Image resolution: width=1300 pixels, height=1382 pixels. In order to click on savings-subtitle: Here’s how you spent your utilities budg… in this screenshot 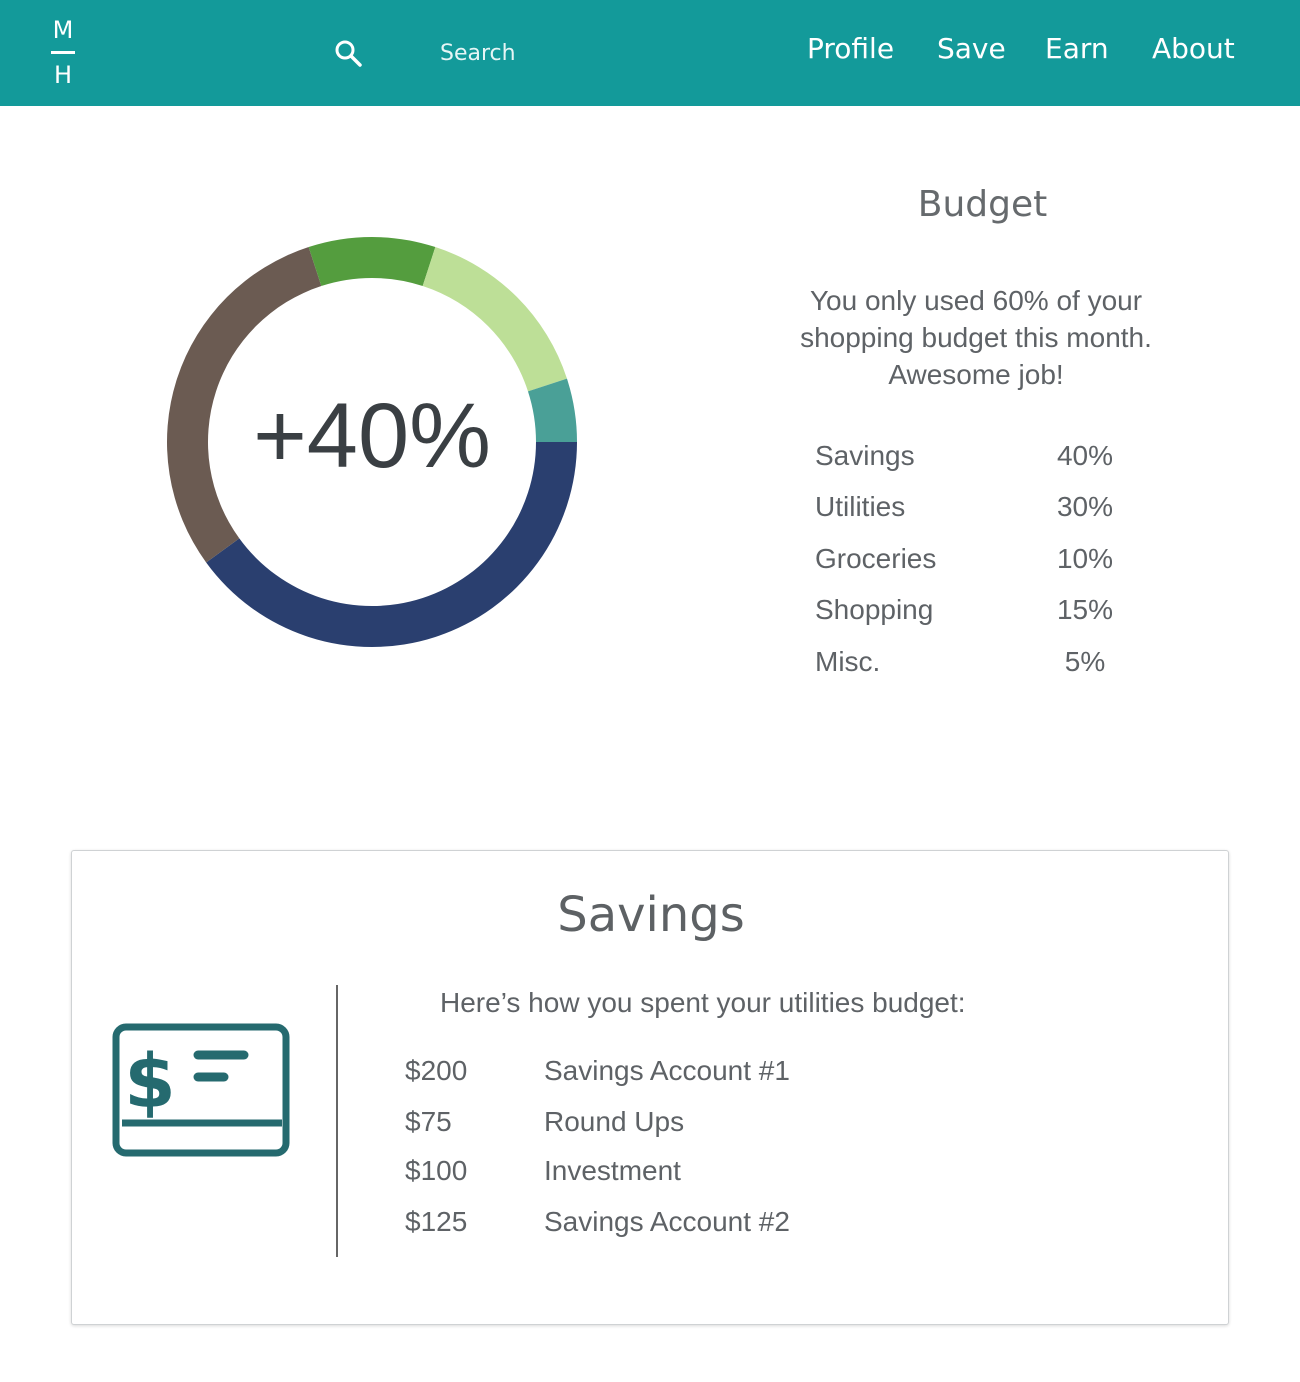, I will do `click(703, 1002)`.